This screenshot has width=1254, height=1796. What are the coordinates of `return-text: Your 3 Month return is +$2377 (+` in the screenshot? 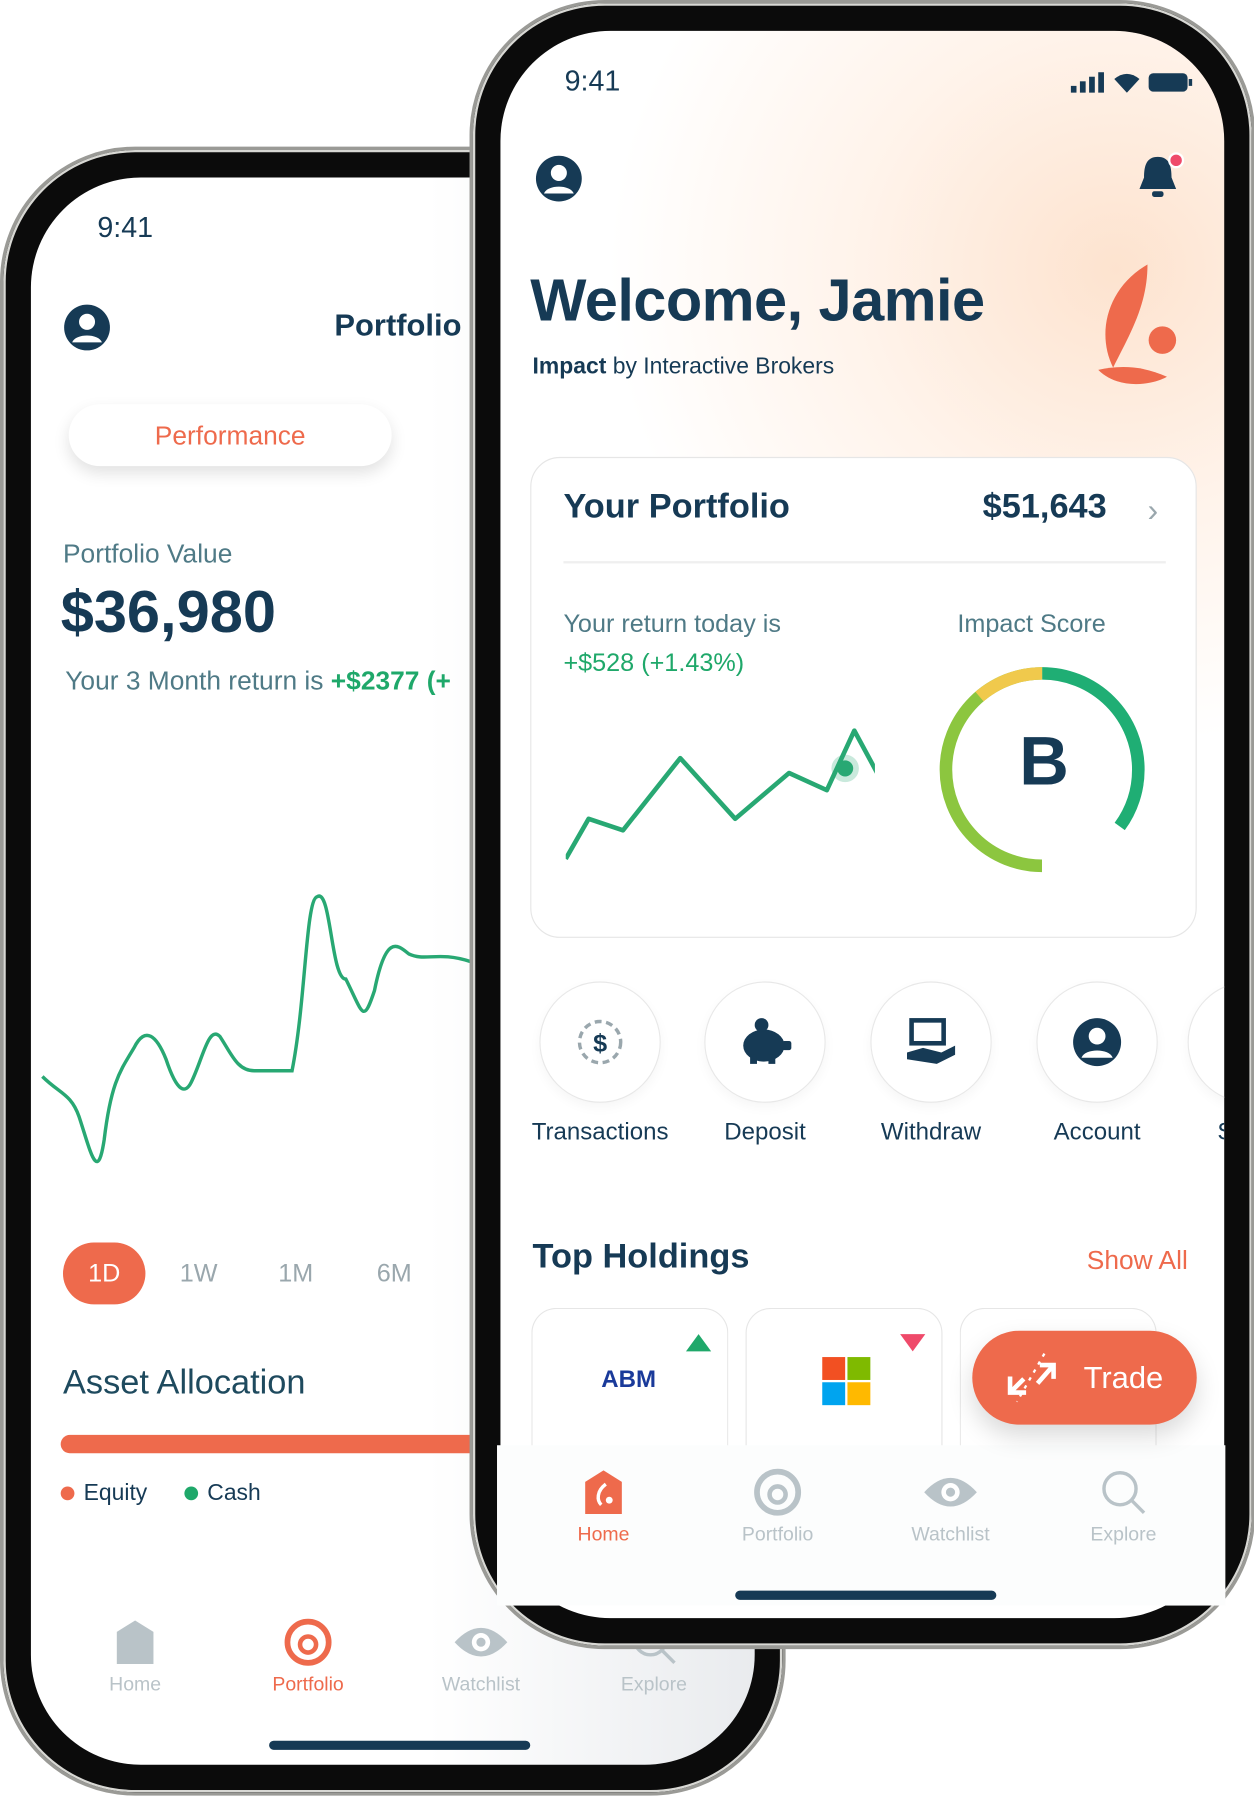 It's located at (258, 680).